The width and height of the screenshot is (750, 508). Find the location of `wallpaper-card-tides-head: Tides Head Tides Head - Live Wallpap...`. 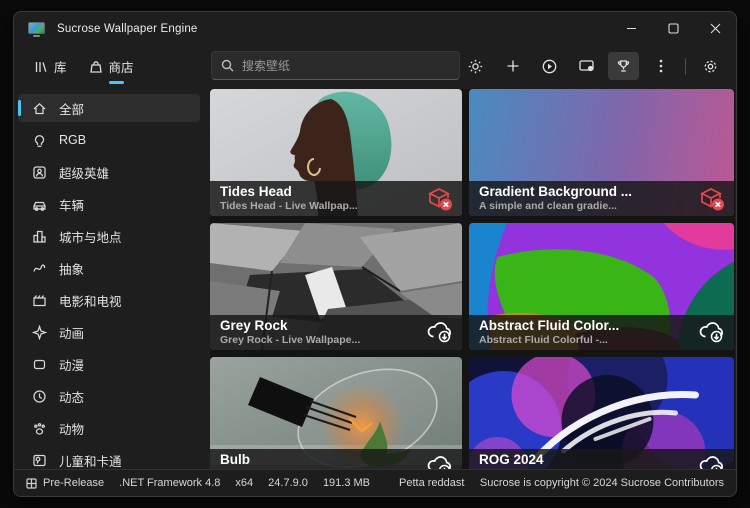

wallpaper-card-tides-head: Tides Head Tides Head - Live Wallpap... is located at coordinates (336, 152).